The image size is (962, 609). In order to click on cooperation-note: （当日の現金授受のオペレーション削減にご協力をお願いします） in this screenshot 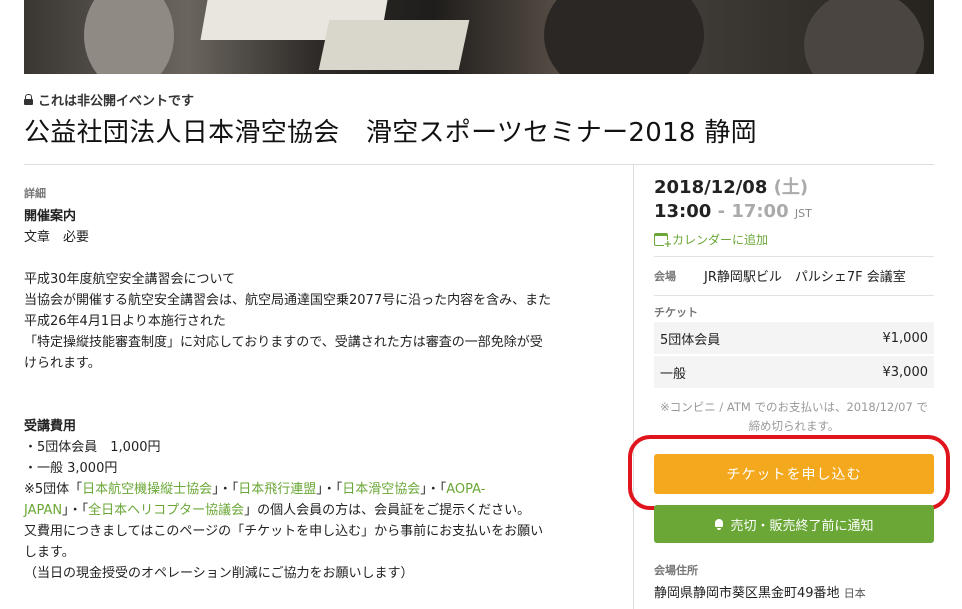, I will do `click(219, 573)`.